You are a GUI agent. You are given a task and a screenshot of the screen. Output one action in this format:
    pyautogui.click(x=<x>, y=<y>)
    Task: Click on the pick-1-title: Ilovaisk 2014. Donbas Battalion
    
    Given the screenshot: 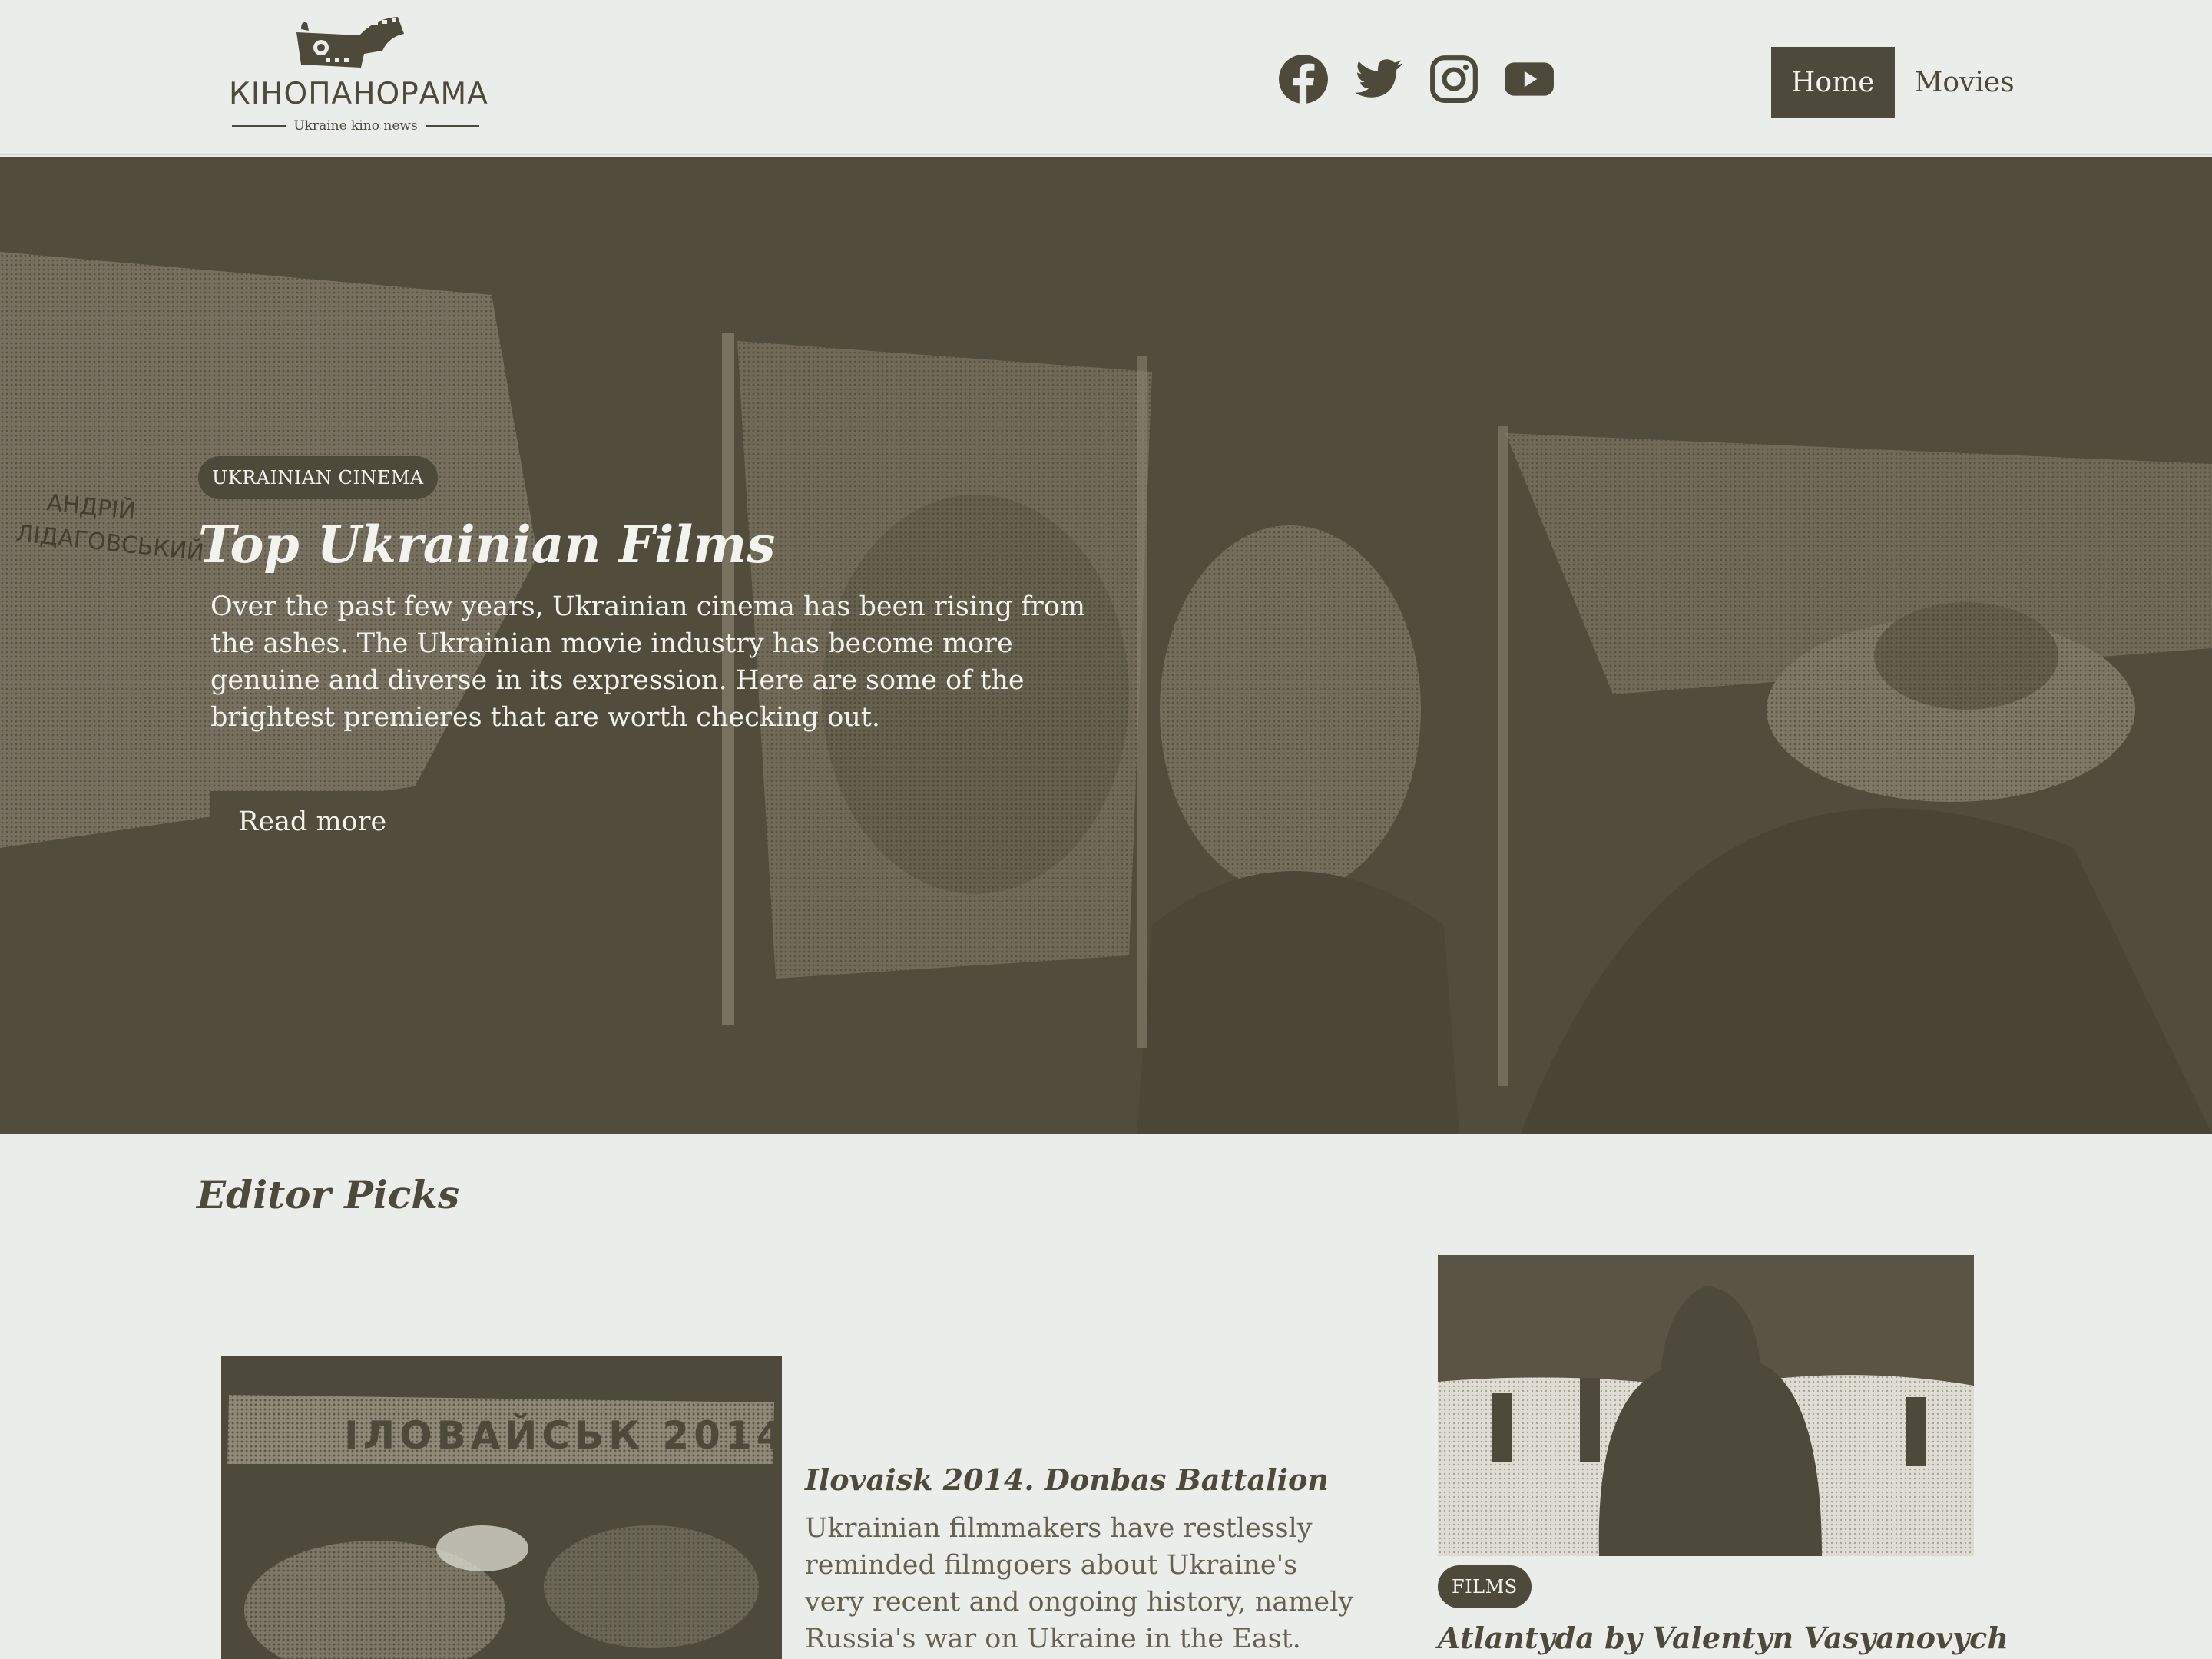 What is the action you would take?
    pyautogui.click(x=1081, y=1480)
    